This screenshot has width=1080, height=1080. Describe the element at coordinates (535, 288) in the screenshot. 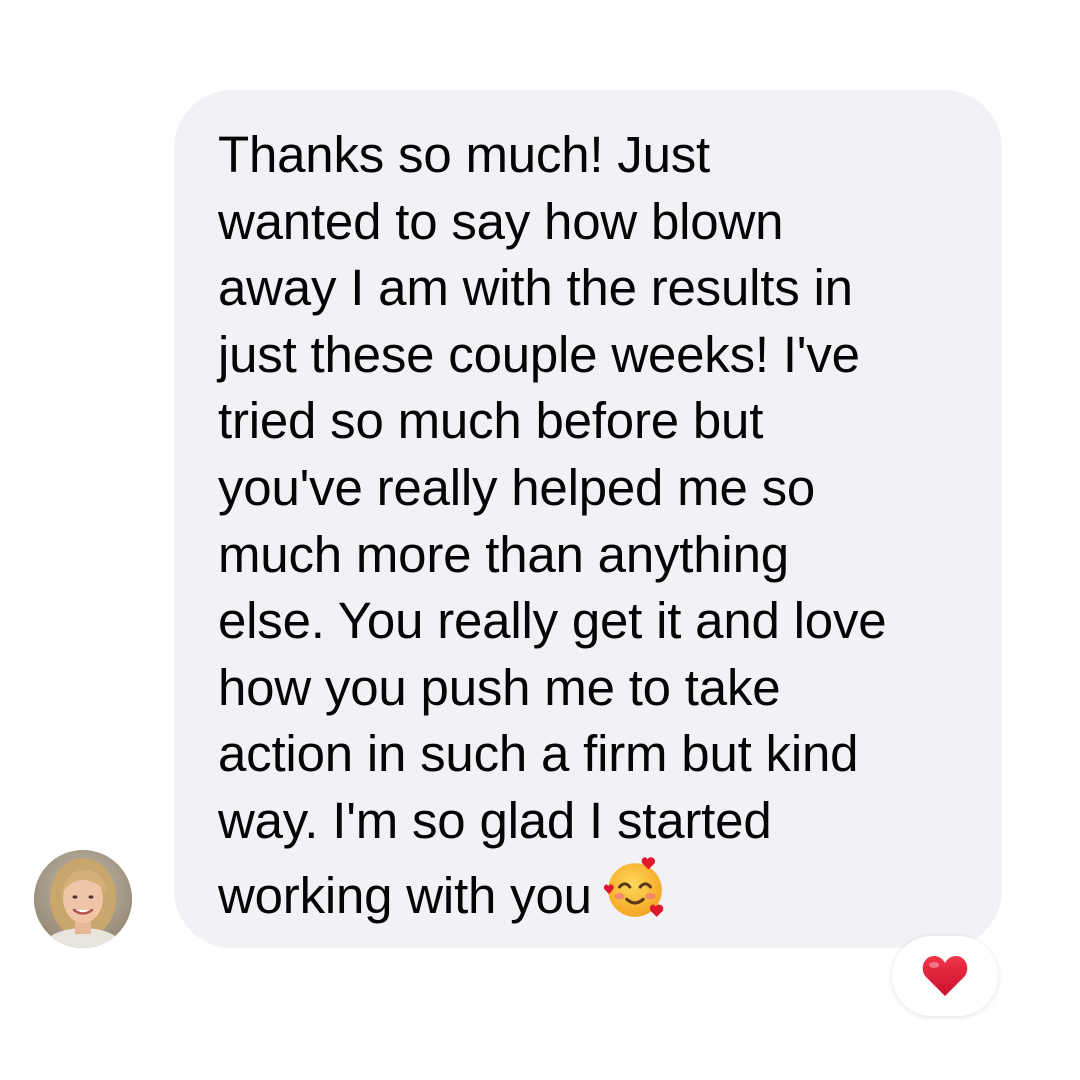

I see `message-line: away I am with the results in` at that location.